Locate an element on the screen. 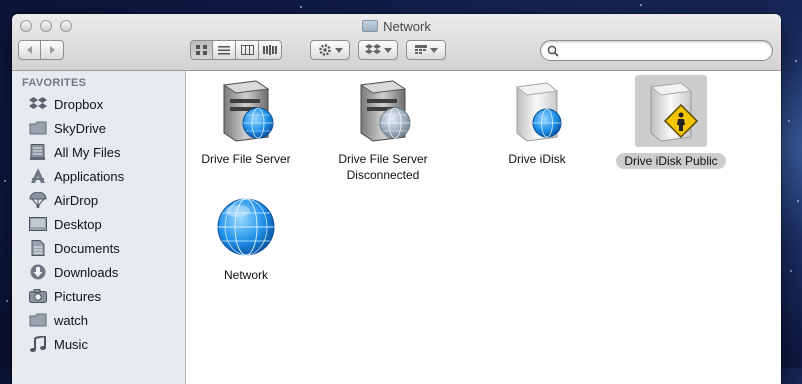  sidebar-item-label: Applications is located at coordinates (89, 176).